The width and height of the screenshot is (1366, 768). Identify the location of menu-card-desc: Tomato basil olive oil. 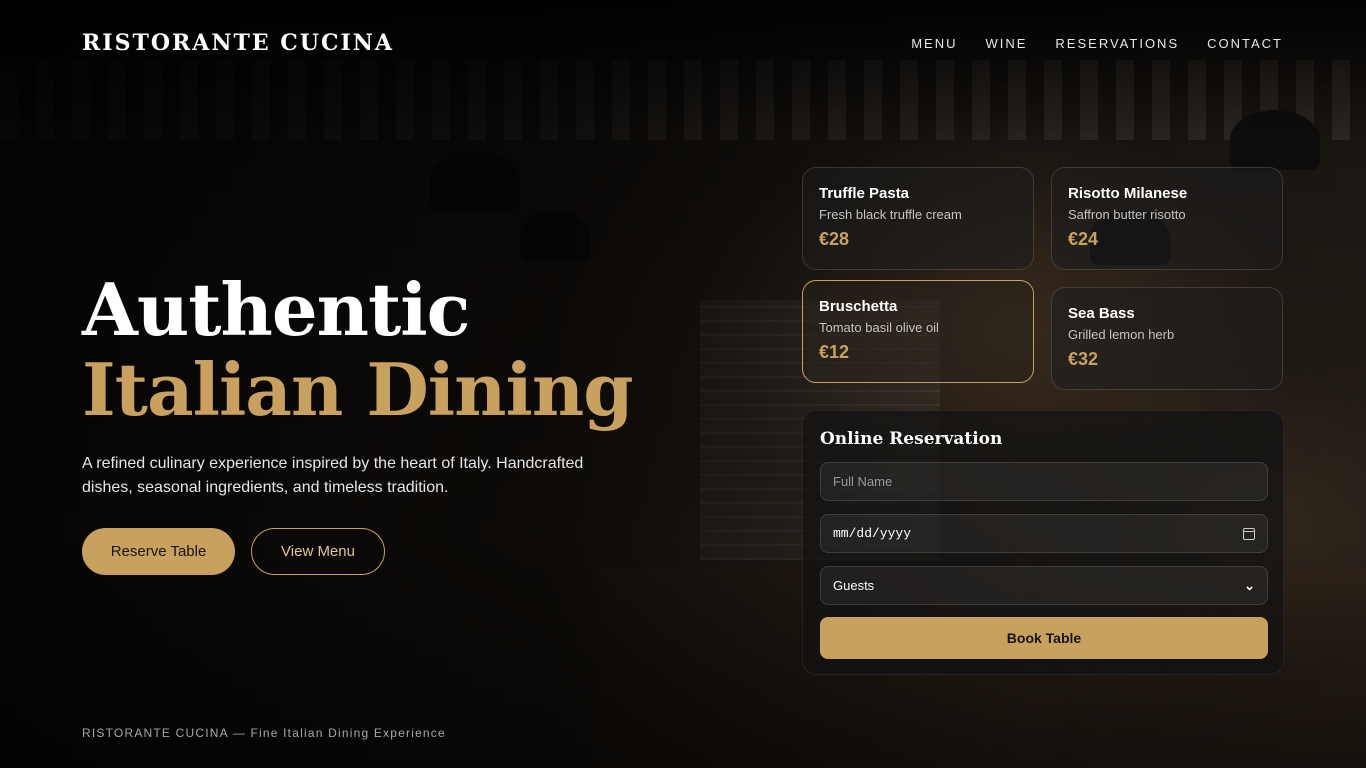
(879, 327).